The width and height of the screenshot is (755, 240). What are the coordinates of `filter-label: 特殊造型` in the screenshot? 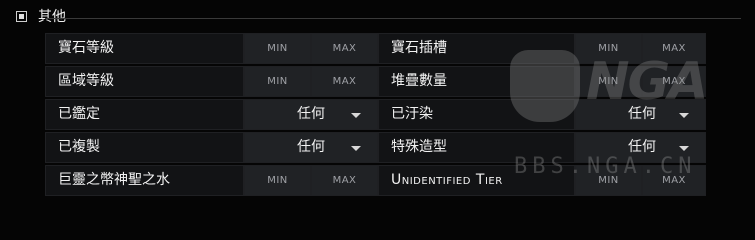 It's located at (476, 147).